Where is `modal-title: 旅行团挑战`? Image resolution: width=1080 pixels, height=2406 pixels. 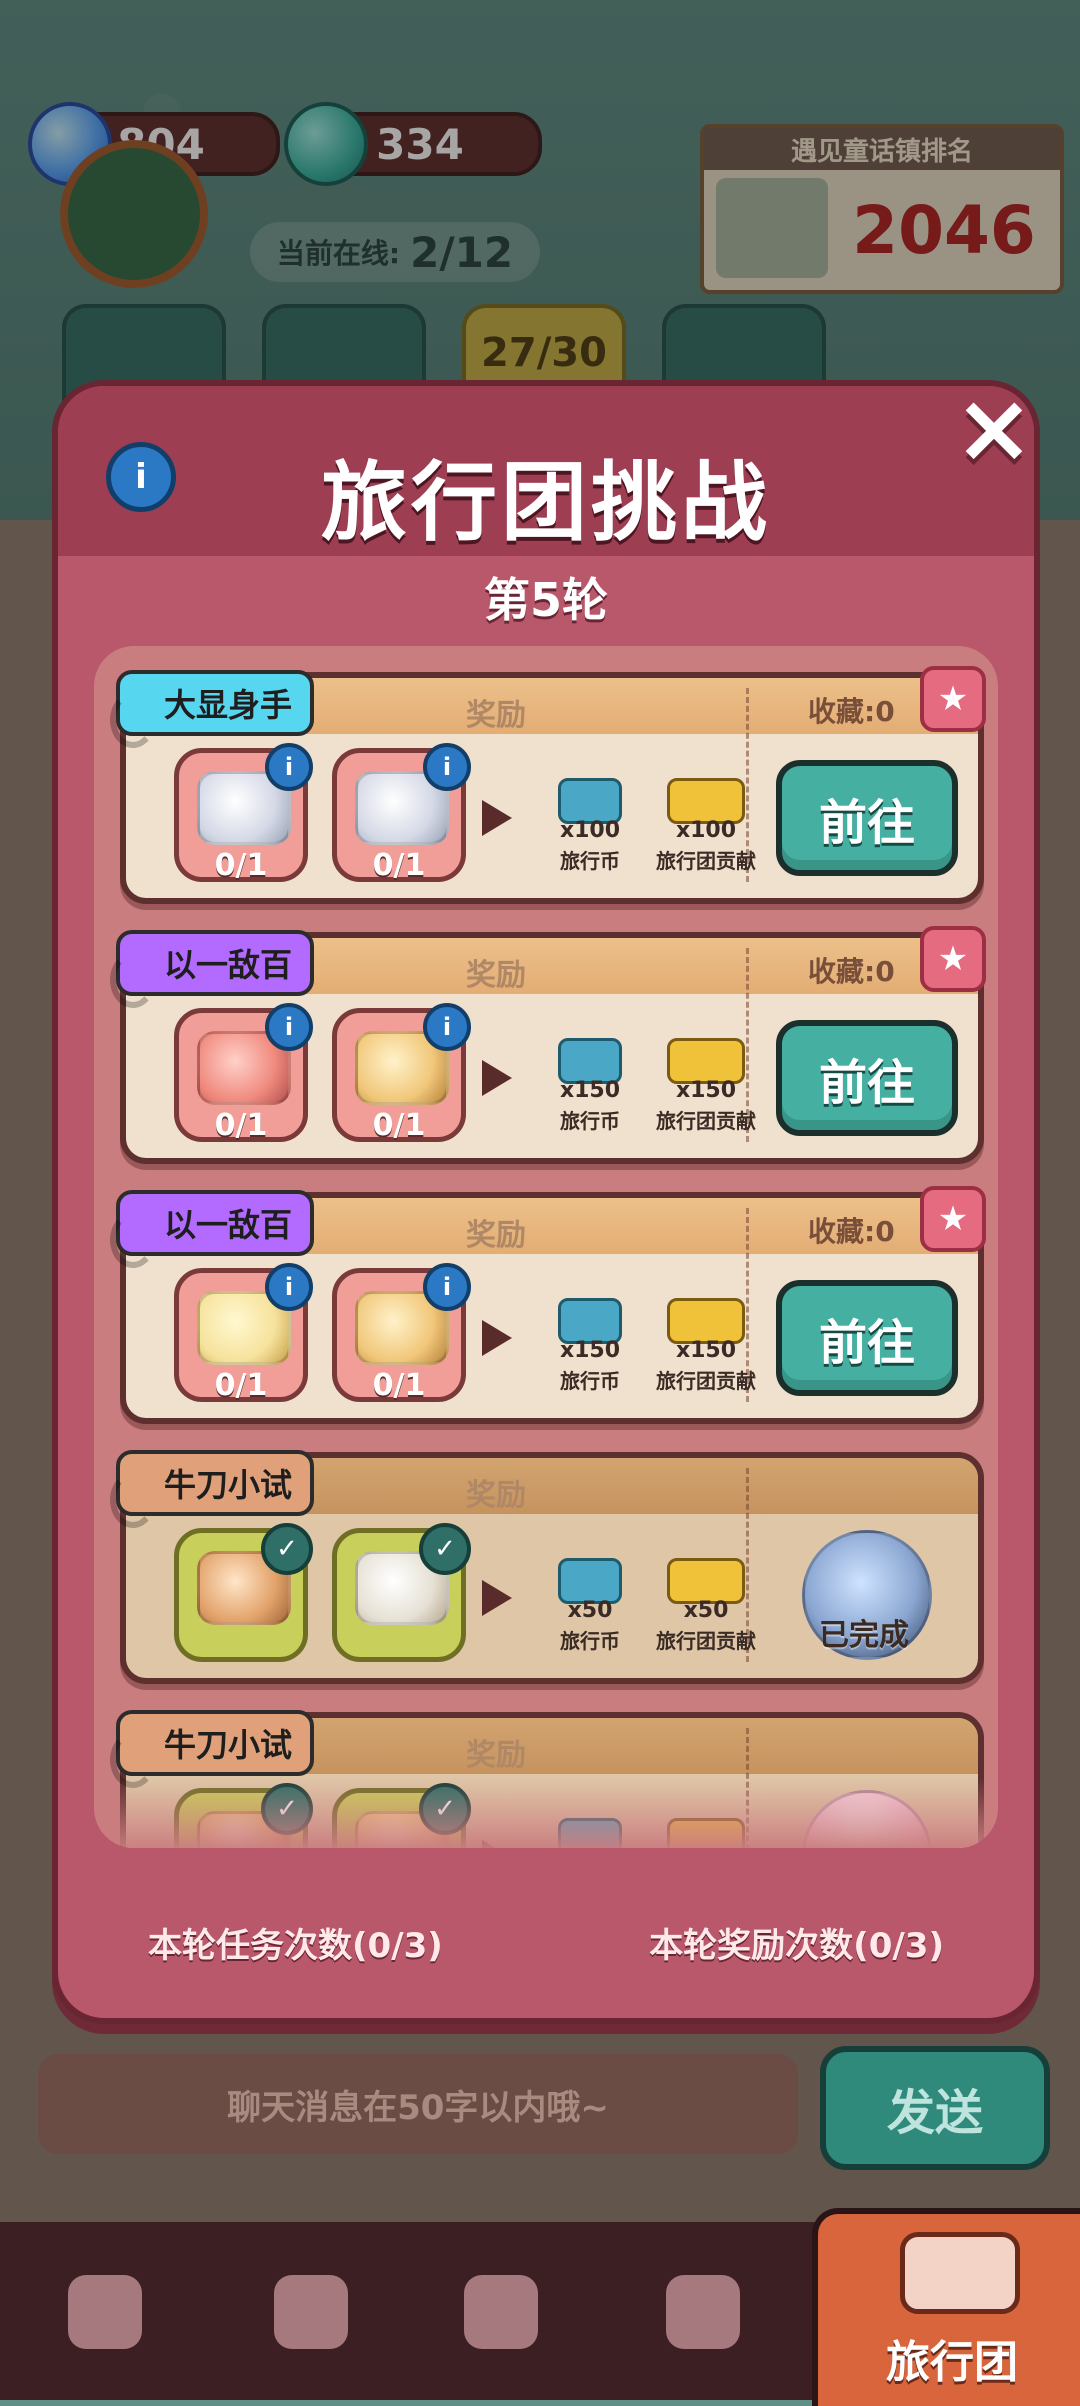
modal-title: 旅行团挑战 is located at coordinates (546, 503).